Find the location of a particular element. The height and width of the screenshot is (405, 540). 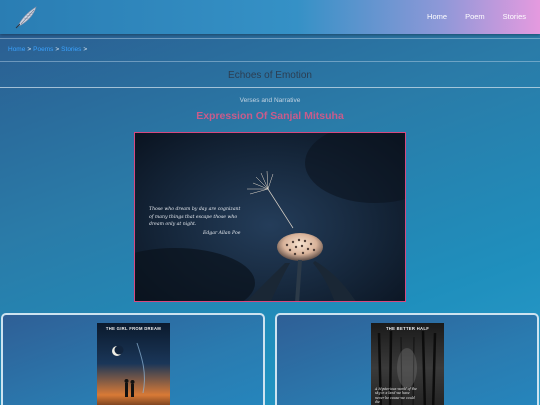

breadcrumb-home: Home is located at coordinates (16, 49).